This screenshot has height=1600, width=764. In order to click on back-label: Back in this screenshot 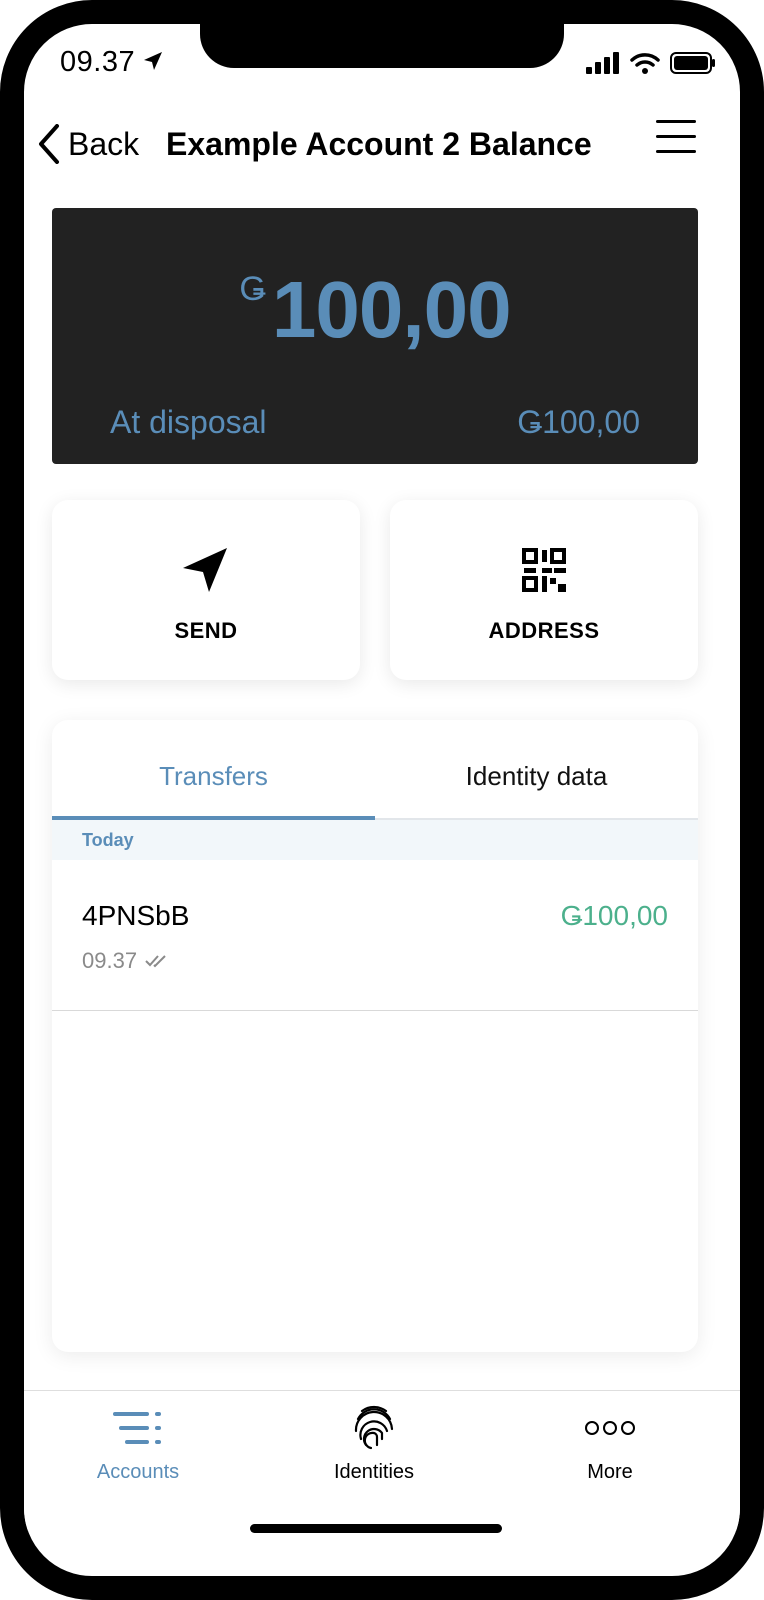, I will do `click(104, 143)`.